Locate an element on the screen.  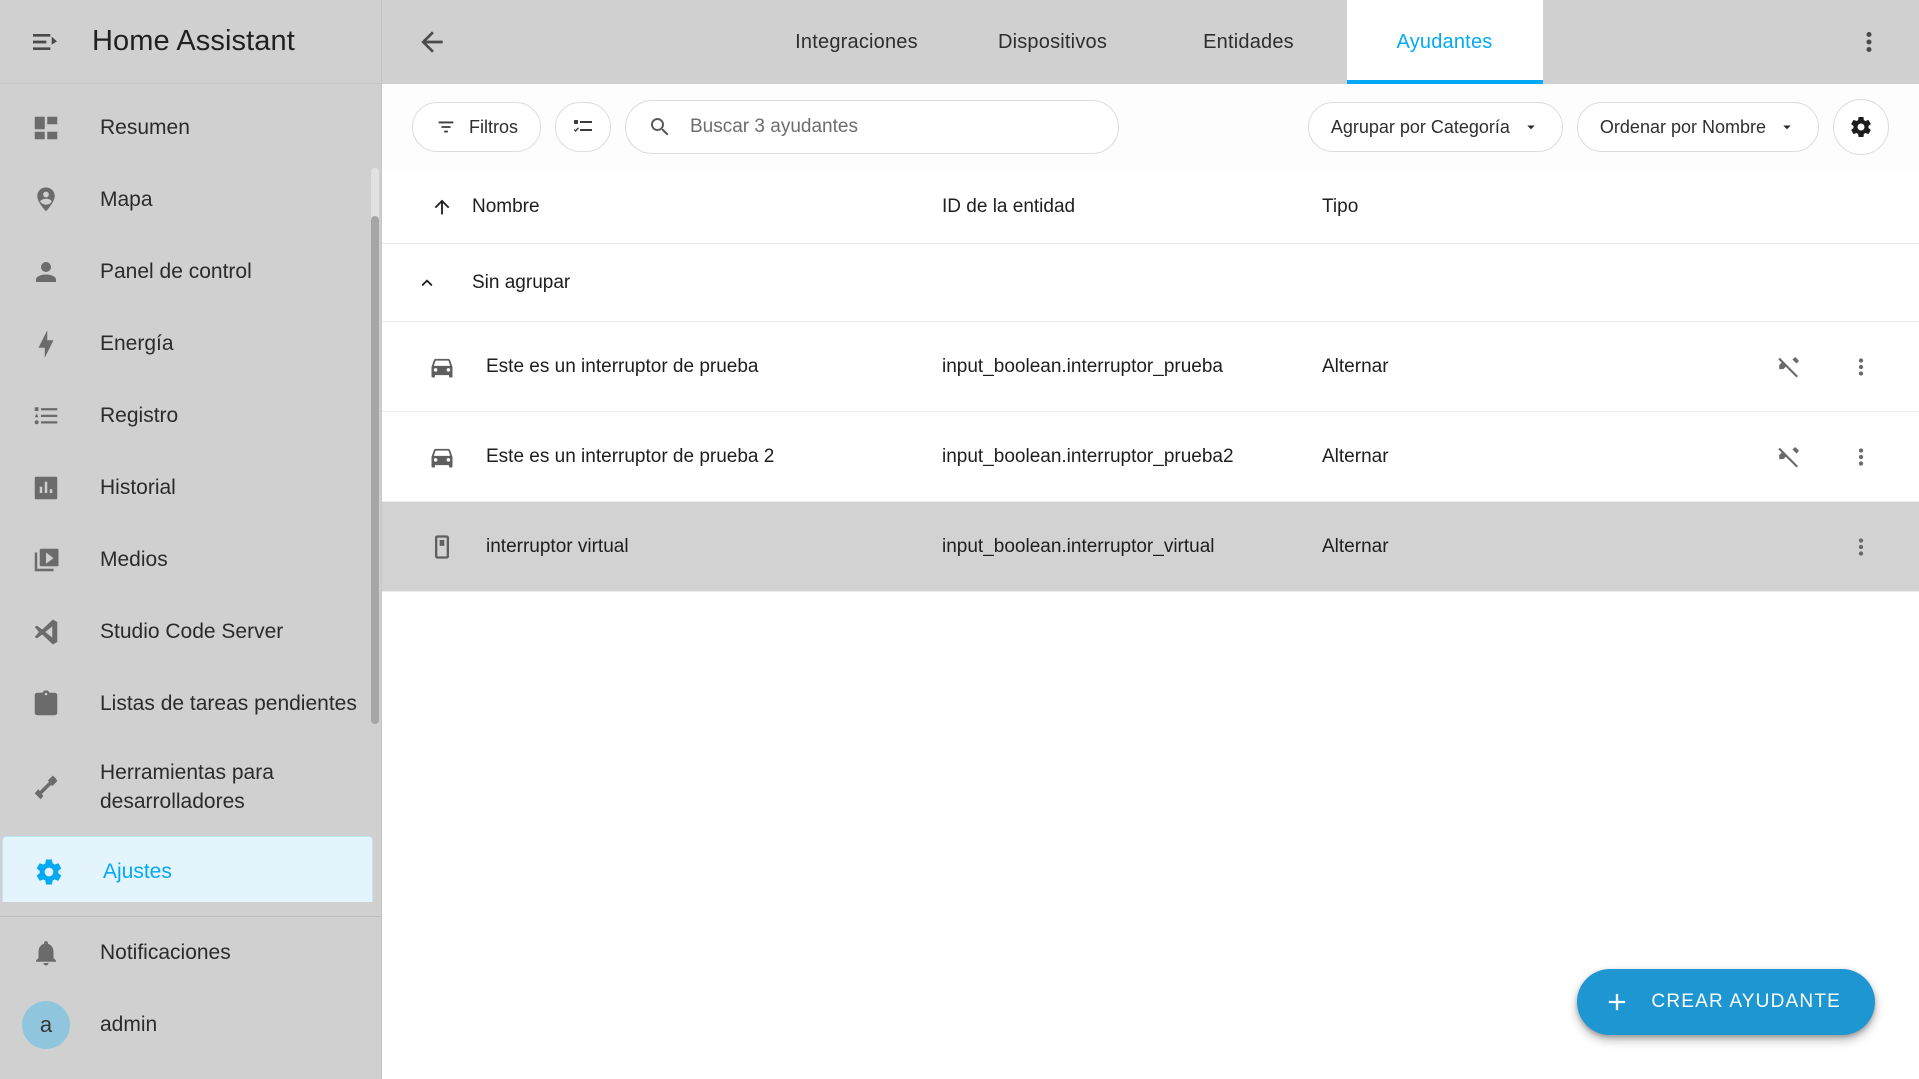
sidebar-item-medios: Medios is located at coordinates (186, 560).